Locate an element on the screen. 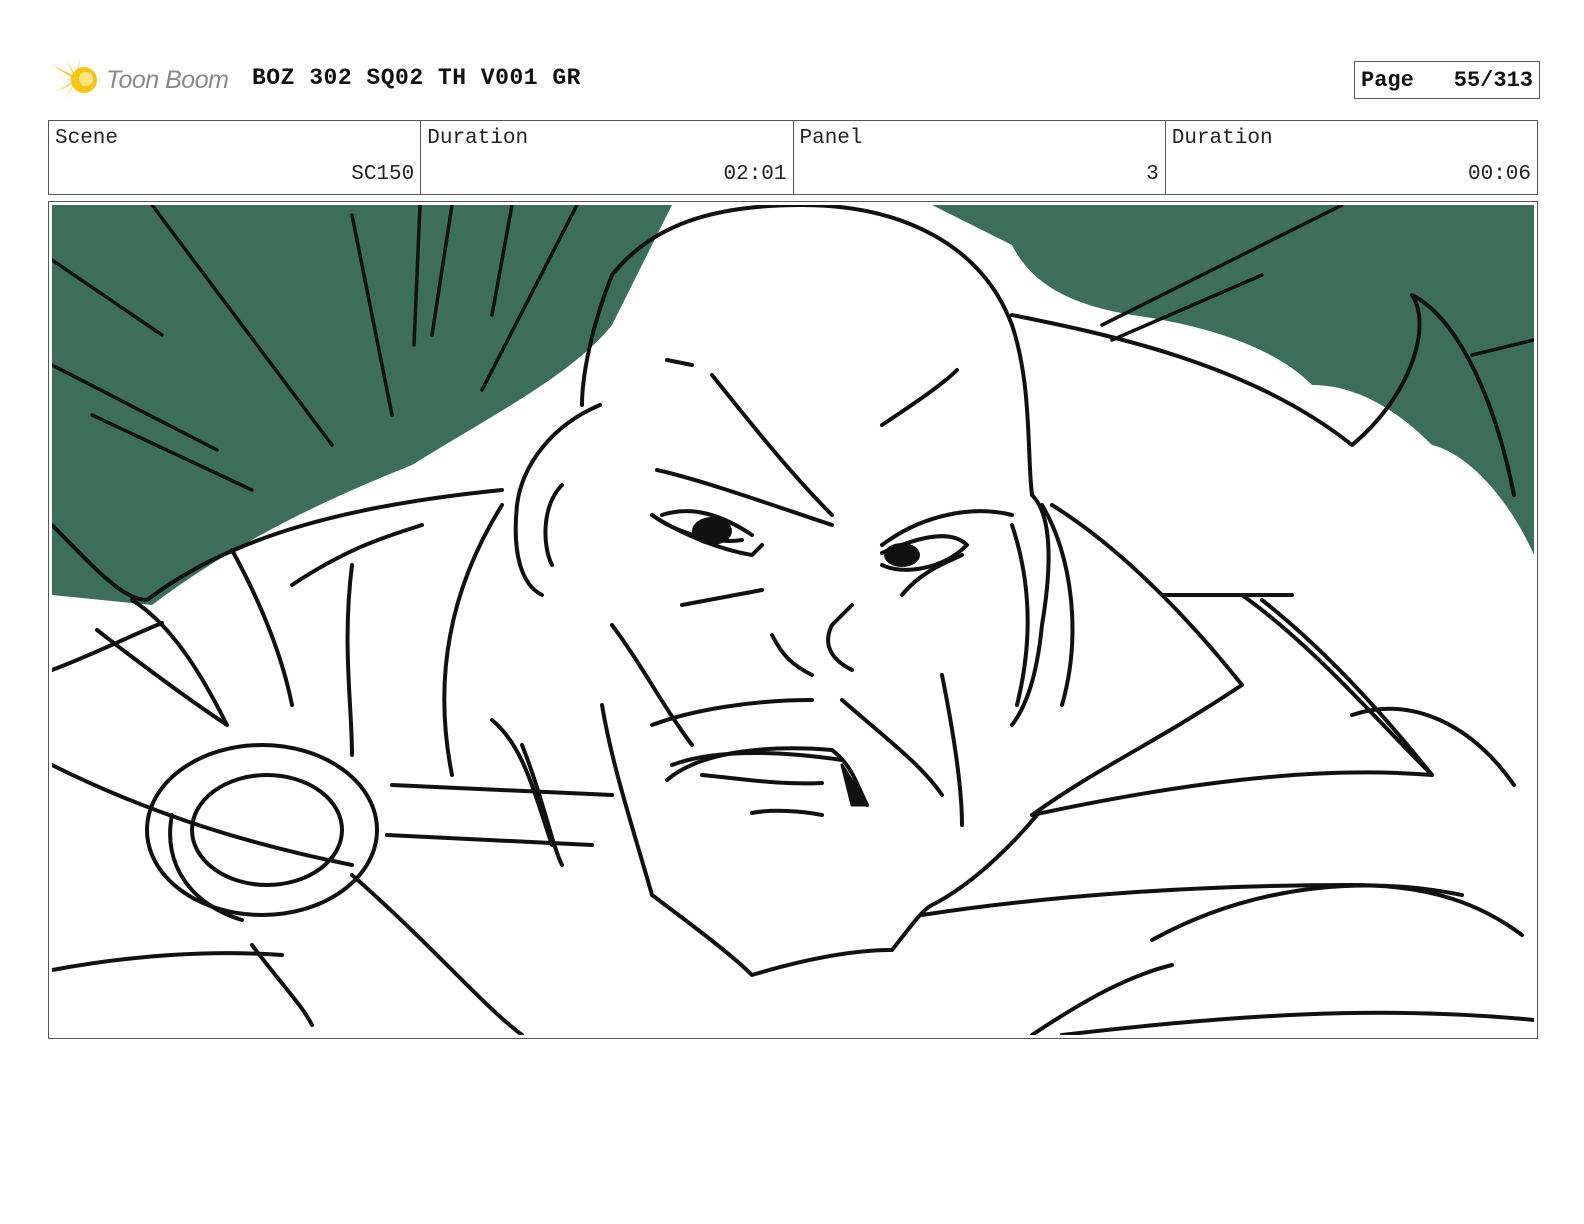 The height and width of the screenshot is (1224, 1584). scene-value: SC150 is located at coordinates (383, 174).